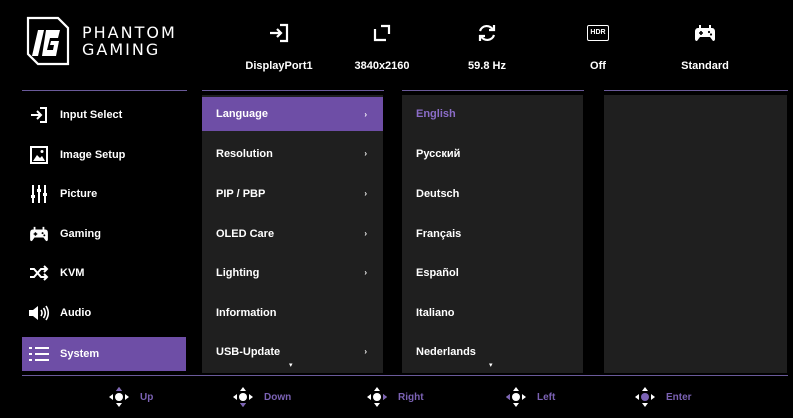  Describe the element at coordinates (516, 397) in the screenshot. I see `dpad-left-icon` at that location.